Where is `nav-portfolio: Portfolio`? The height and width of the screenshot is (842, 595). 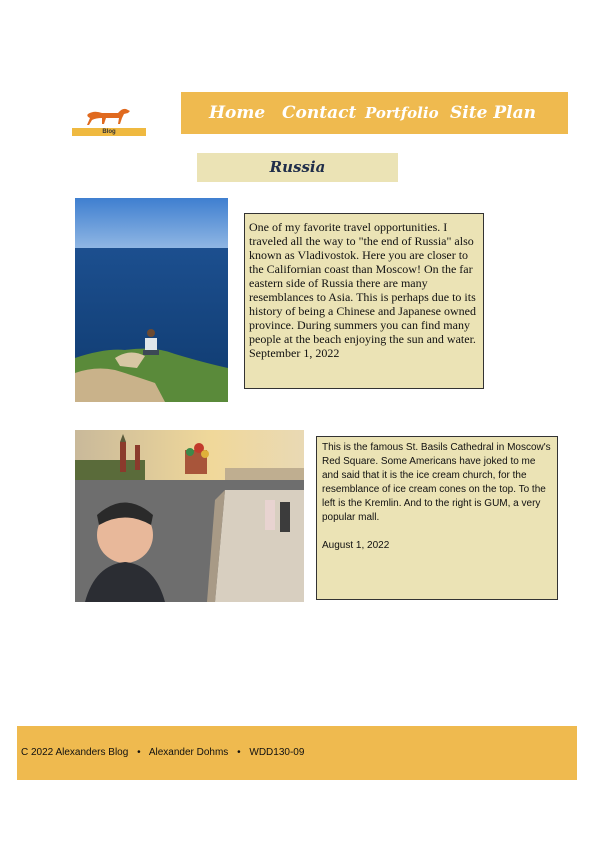 nav-portfolio: Portfolio is located at coordinates (402, 113).